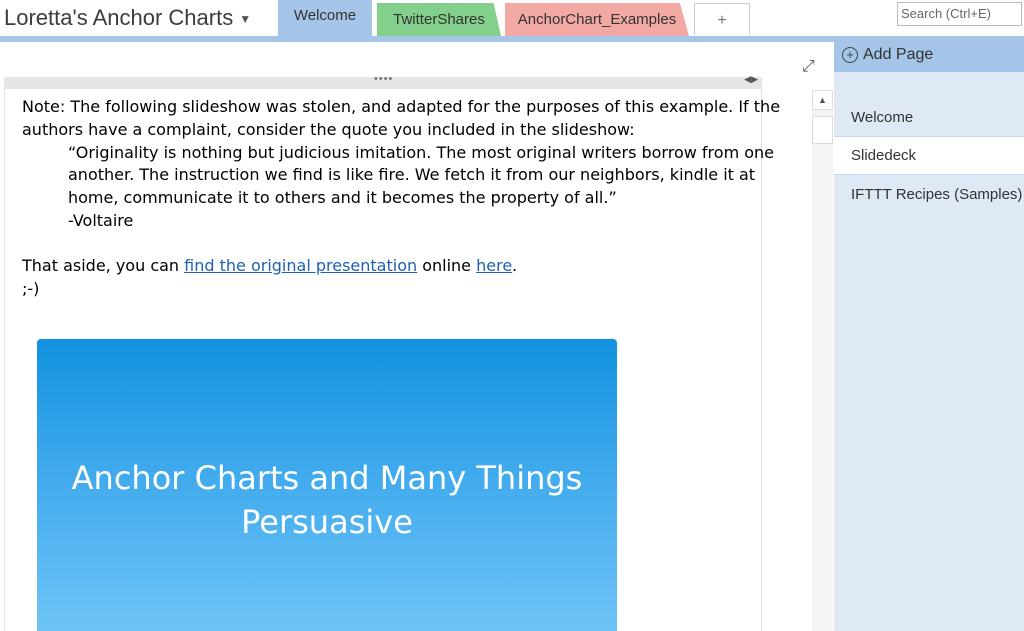 This screenshot has width=1024, height=631. Describe the element at coordinates (822, 100) in the screenshot. I see `scroll-up-icon: ▲` at that location.